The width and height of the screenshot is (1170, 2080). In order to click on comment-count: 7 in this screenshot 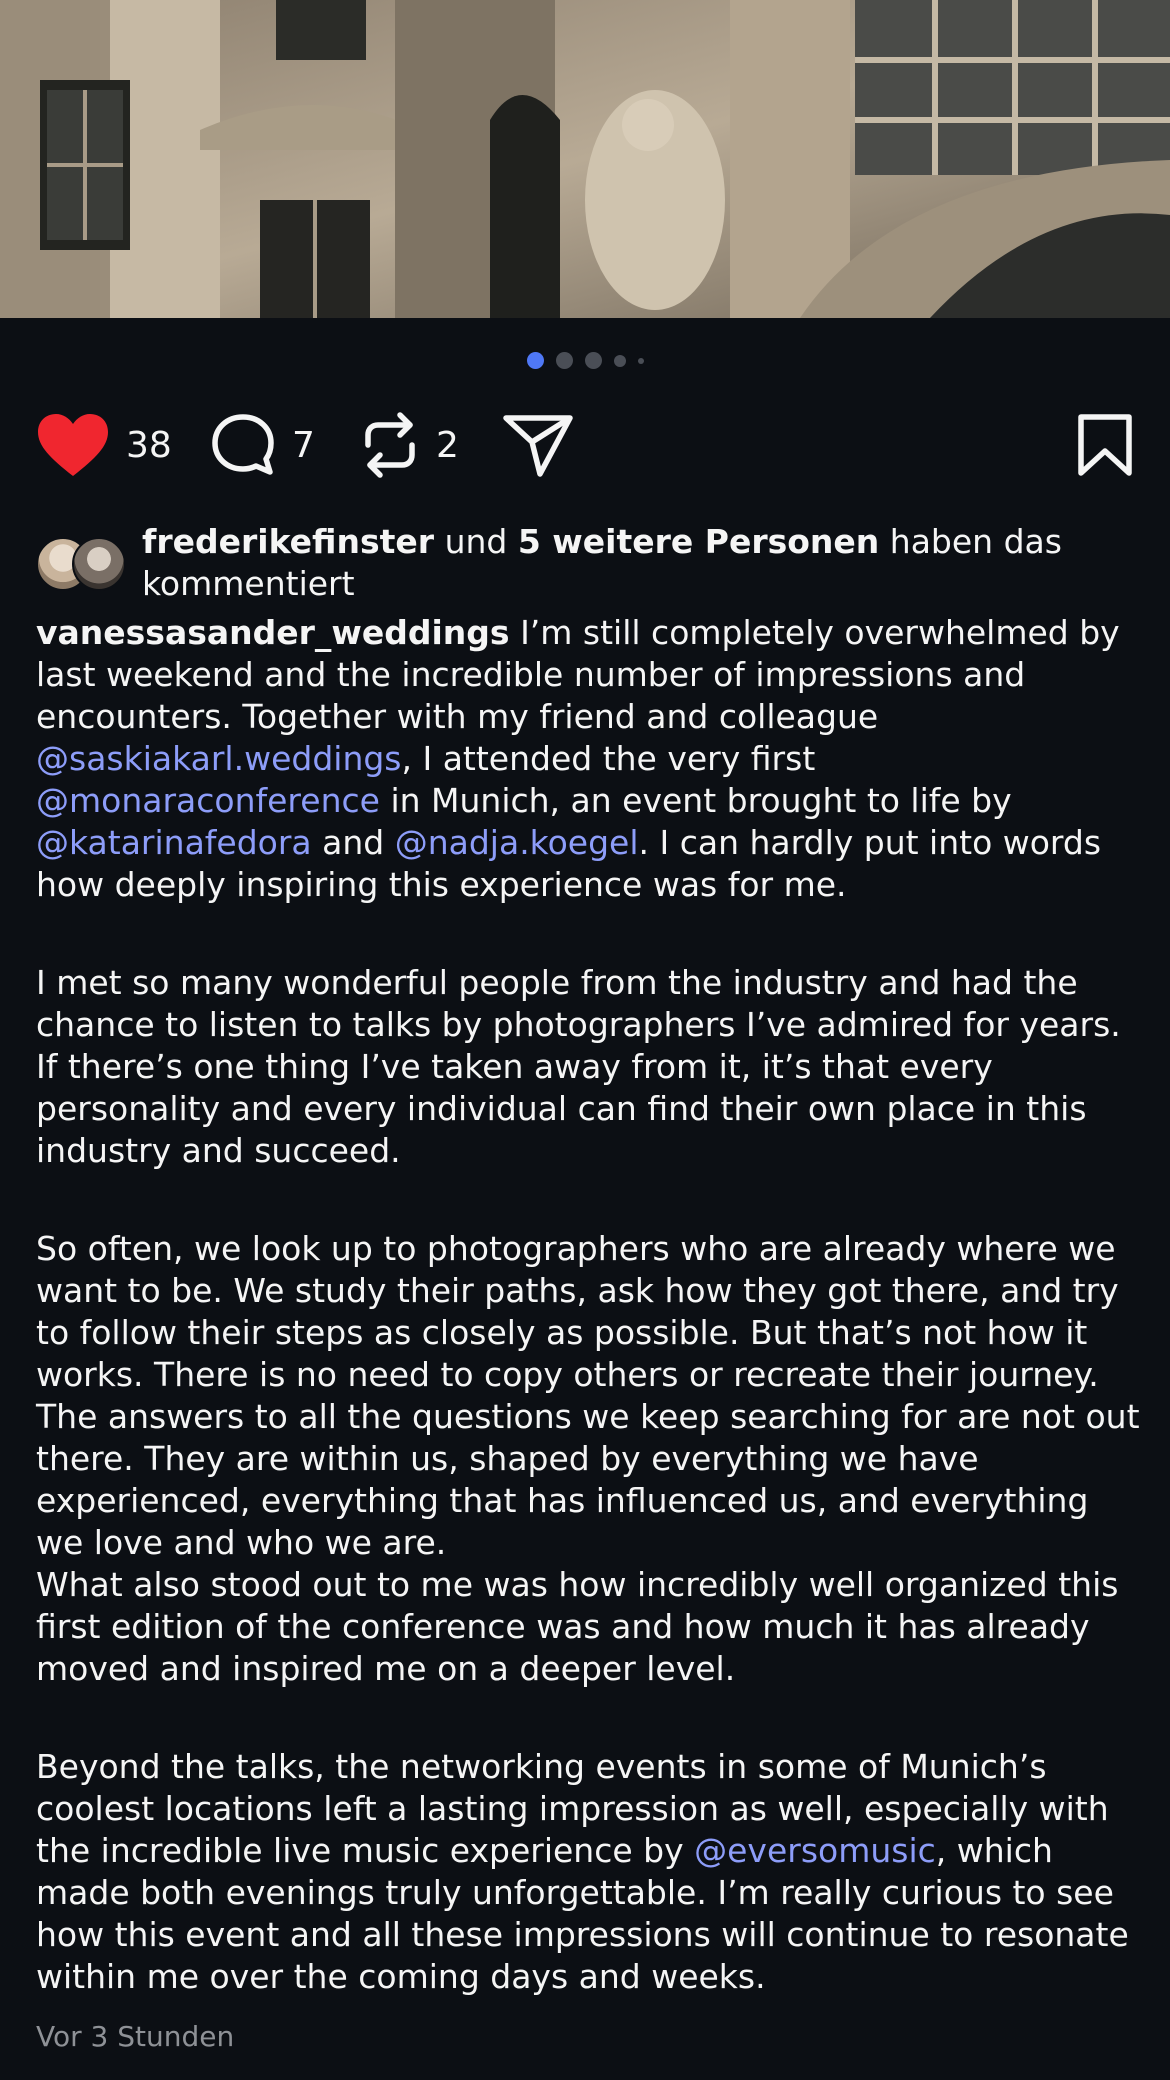, I will do `click(303, 445)`.